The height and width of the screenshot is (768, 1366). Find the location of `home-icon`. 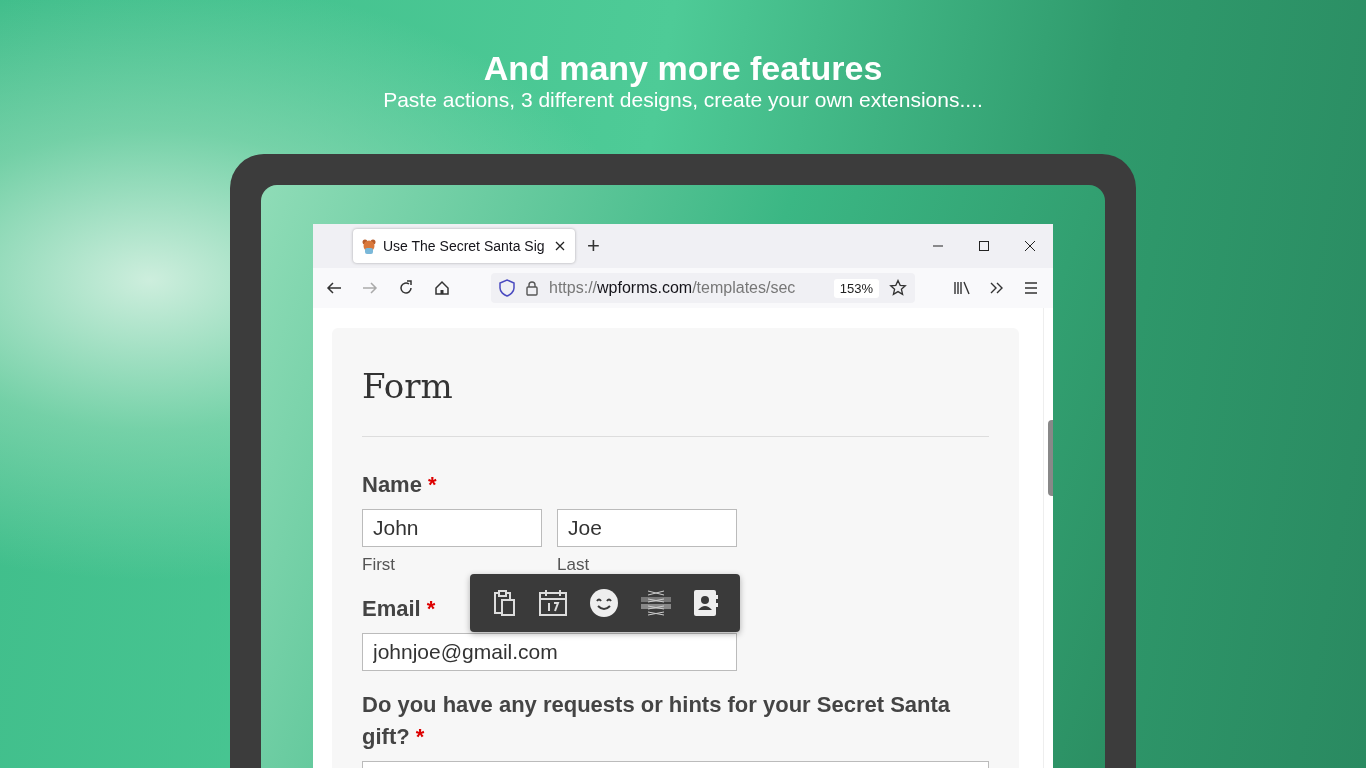

home-icon is located at coordinates (442, 288).